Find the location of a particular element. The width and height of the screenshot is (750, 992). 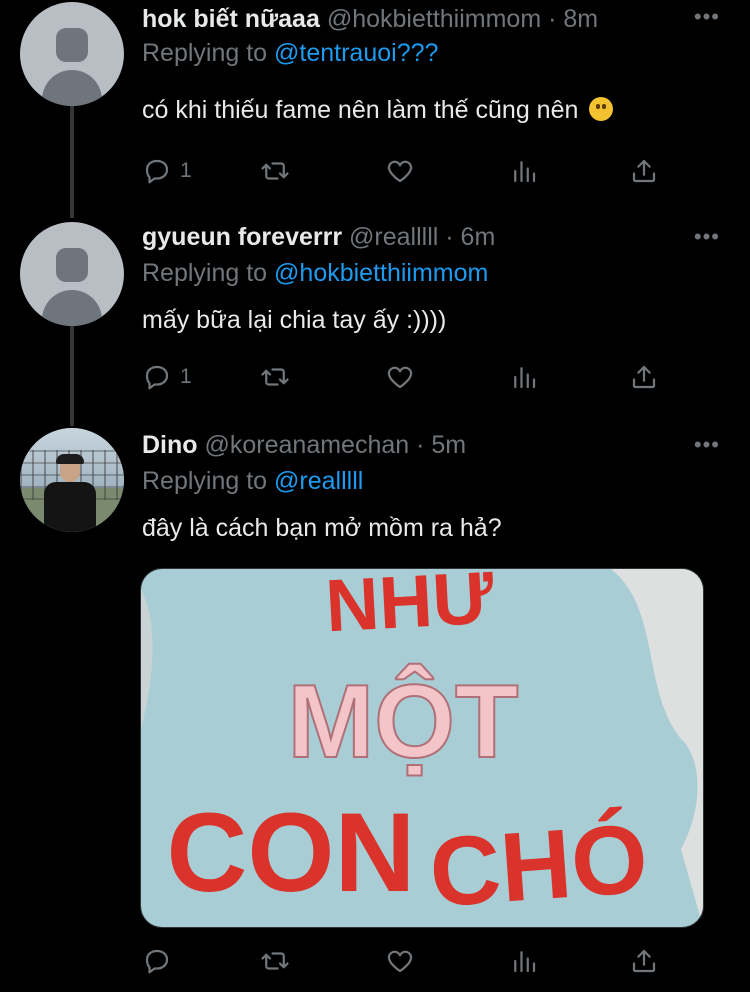

replying-to: Replying to @tentrauoi??? is located at coordinates (290, 53).